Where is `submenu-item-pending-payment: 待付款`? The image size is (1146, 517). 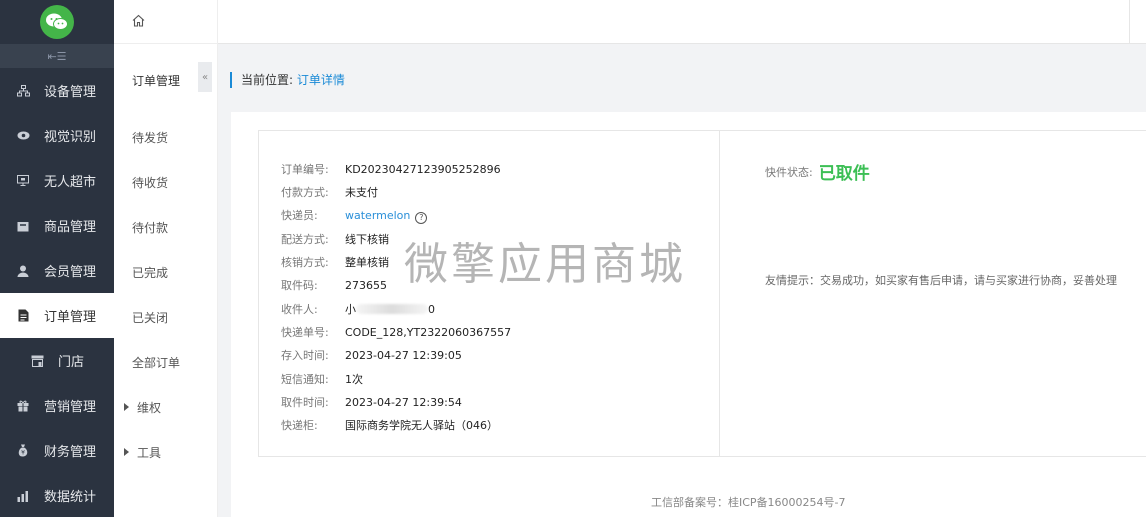
submenu-item-pending-payment: 待付款 is located at coordinates (150, 227).